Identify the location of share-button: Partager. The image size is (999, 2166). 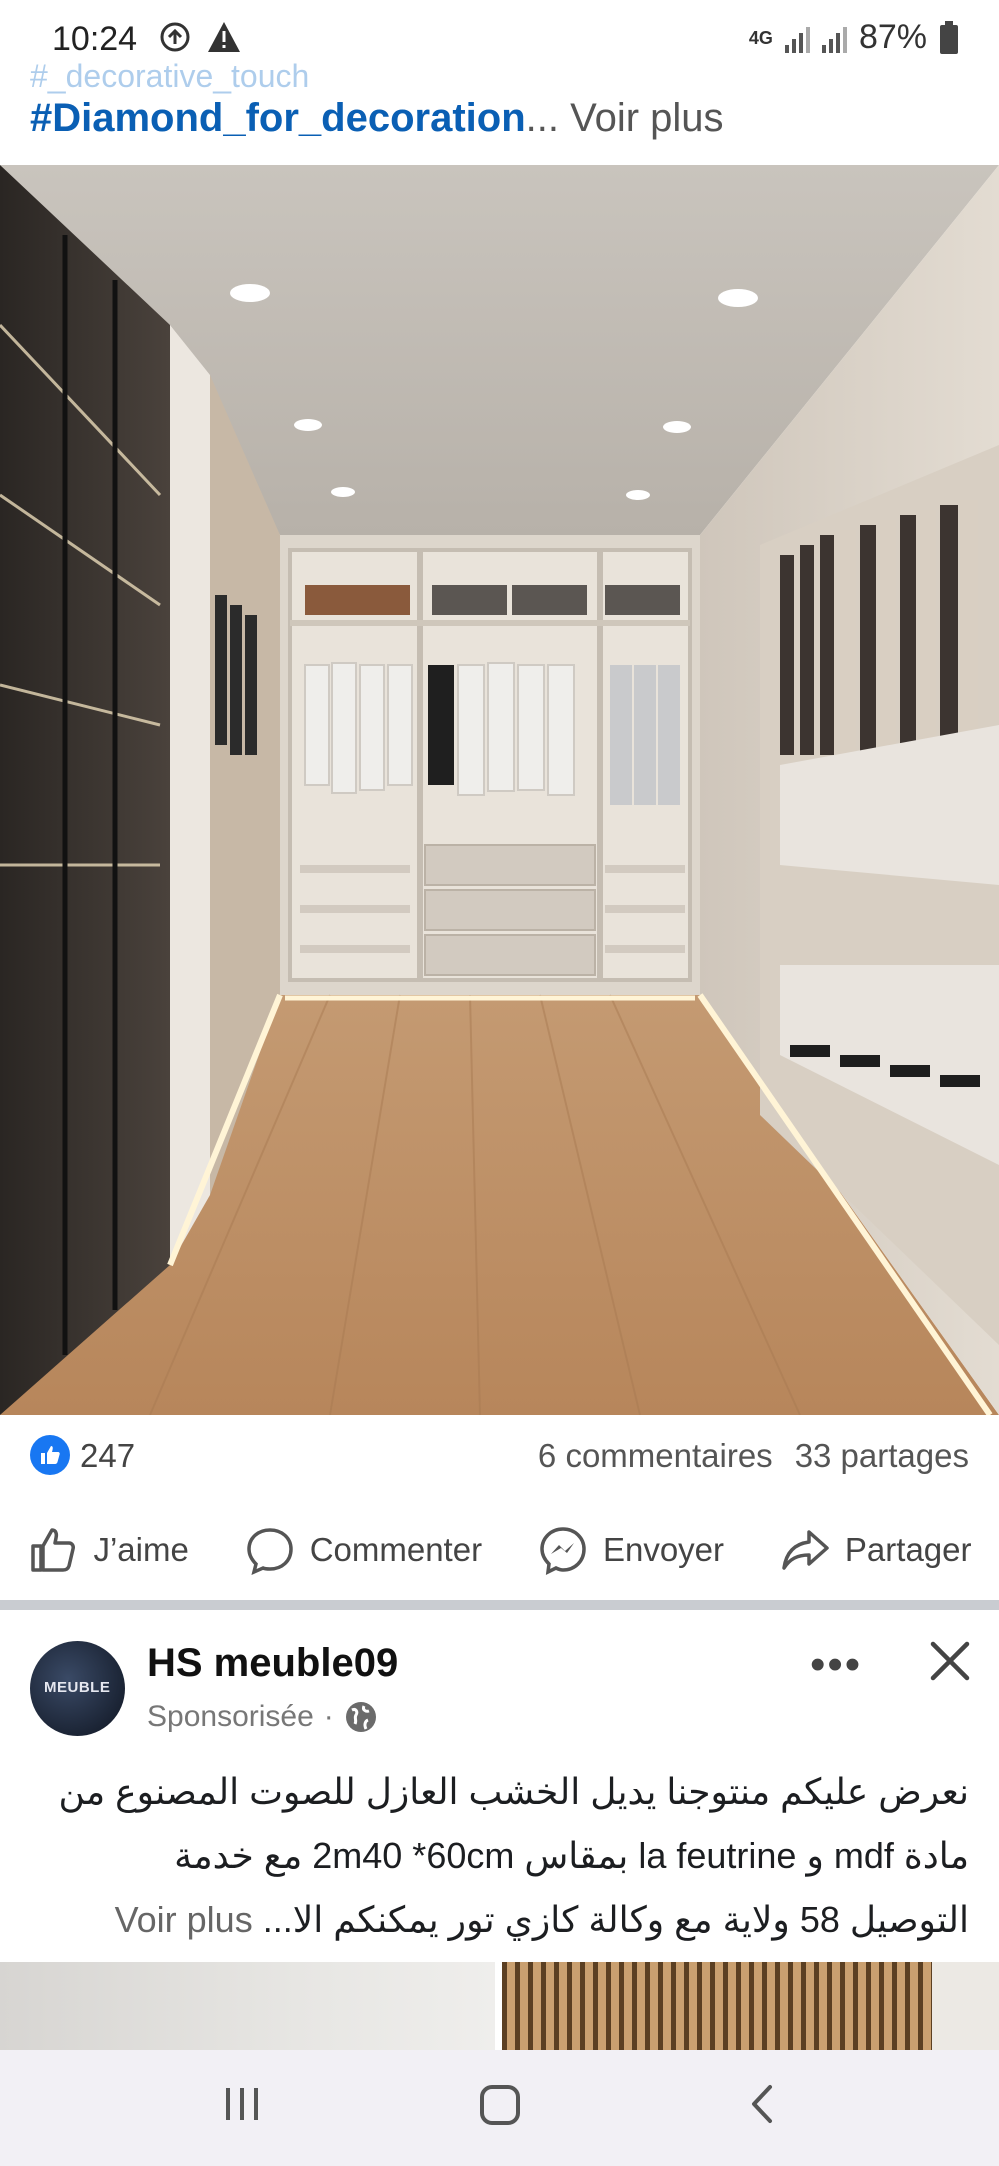
(875, 1550).